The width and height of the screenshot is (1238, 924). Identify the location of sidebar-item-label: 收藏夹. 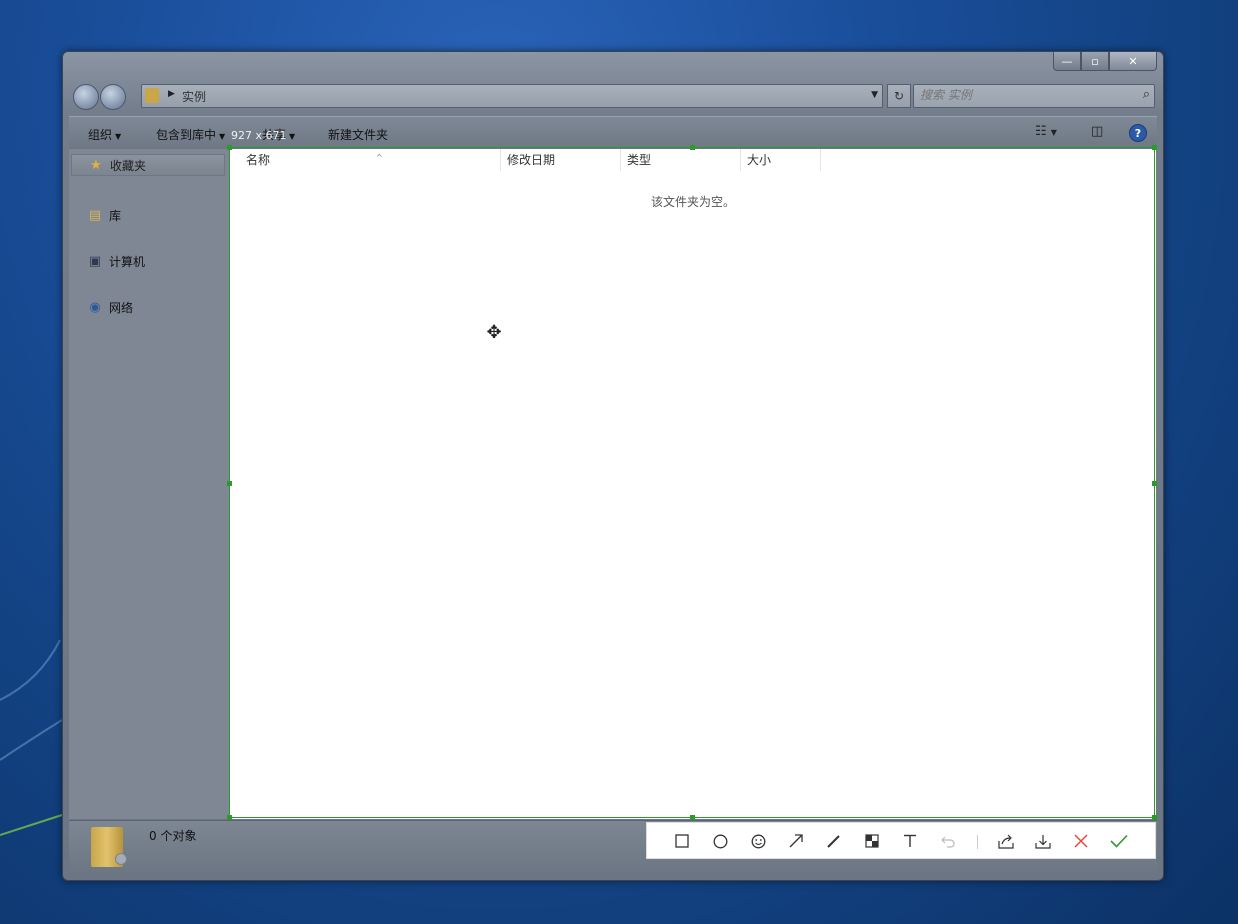
(128, 165).